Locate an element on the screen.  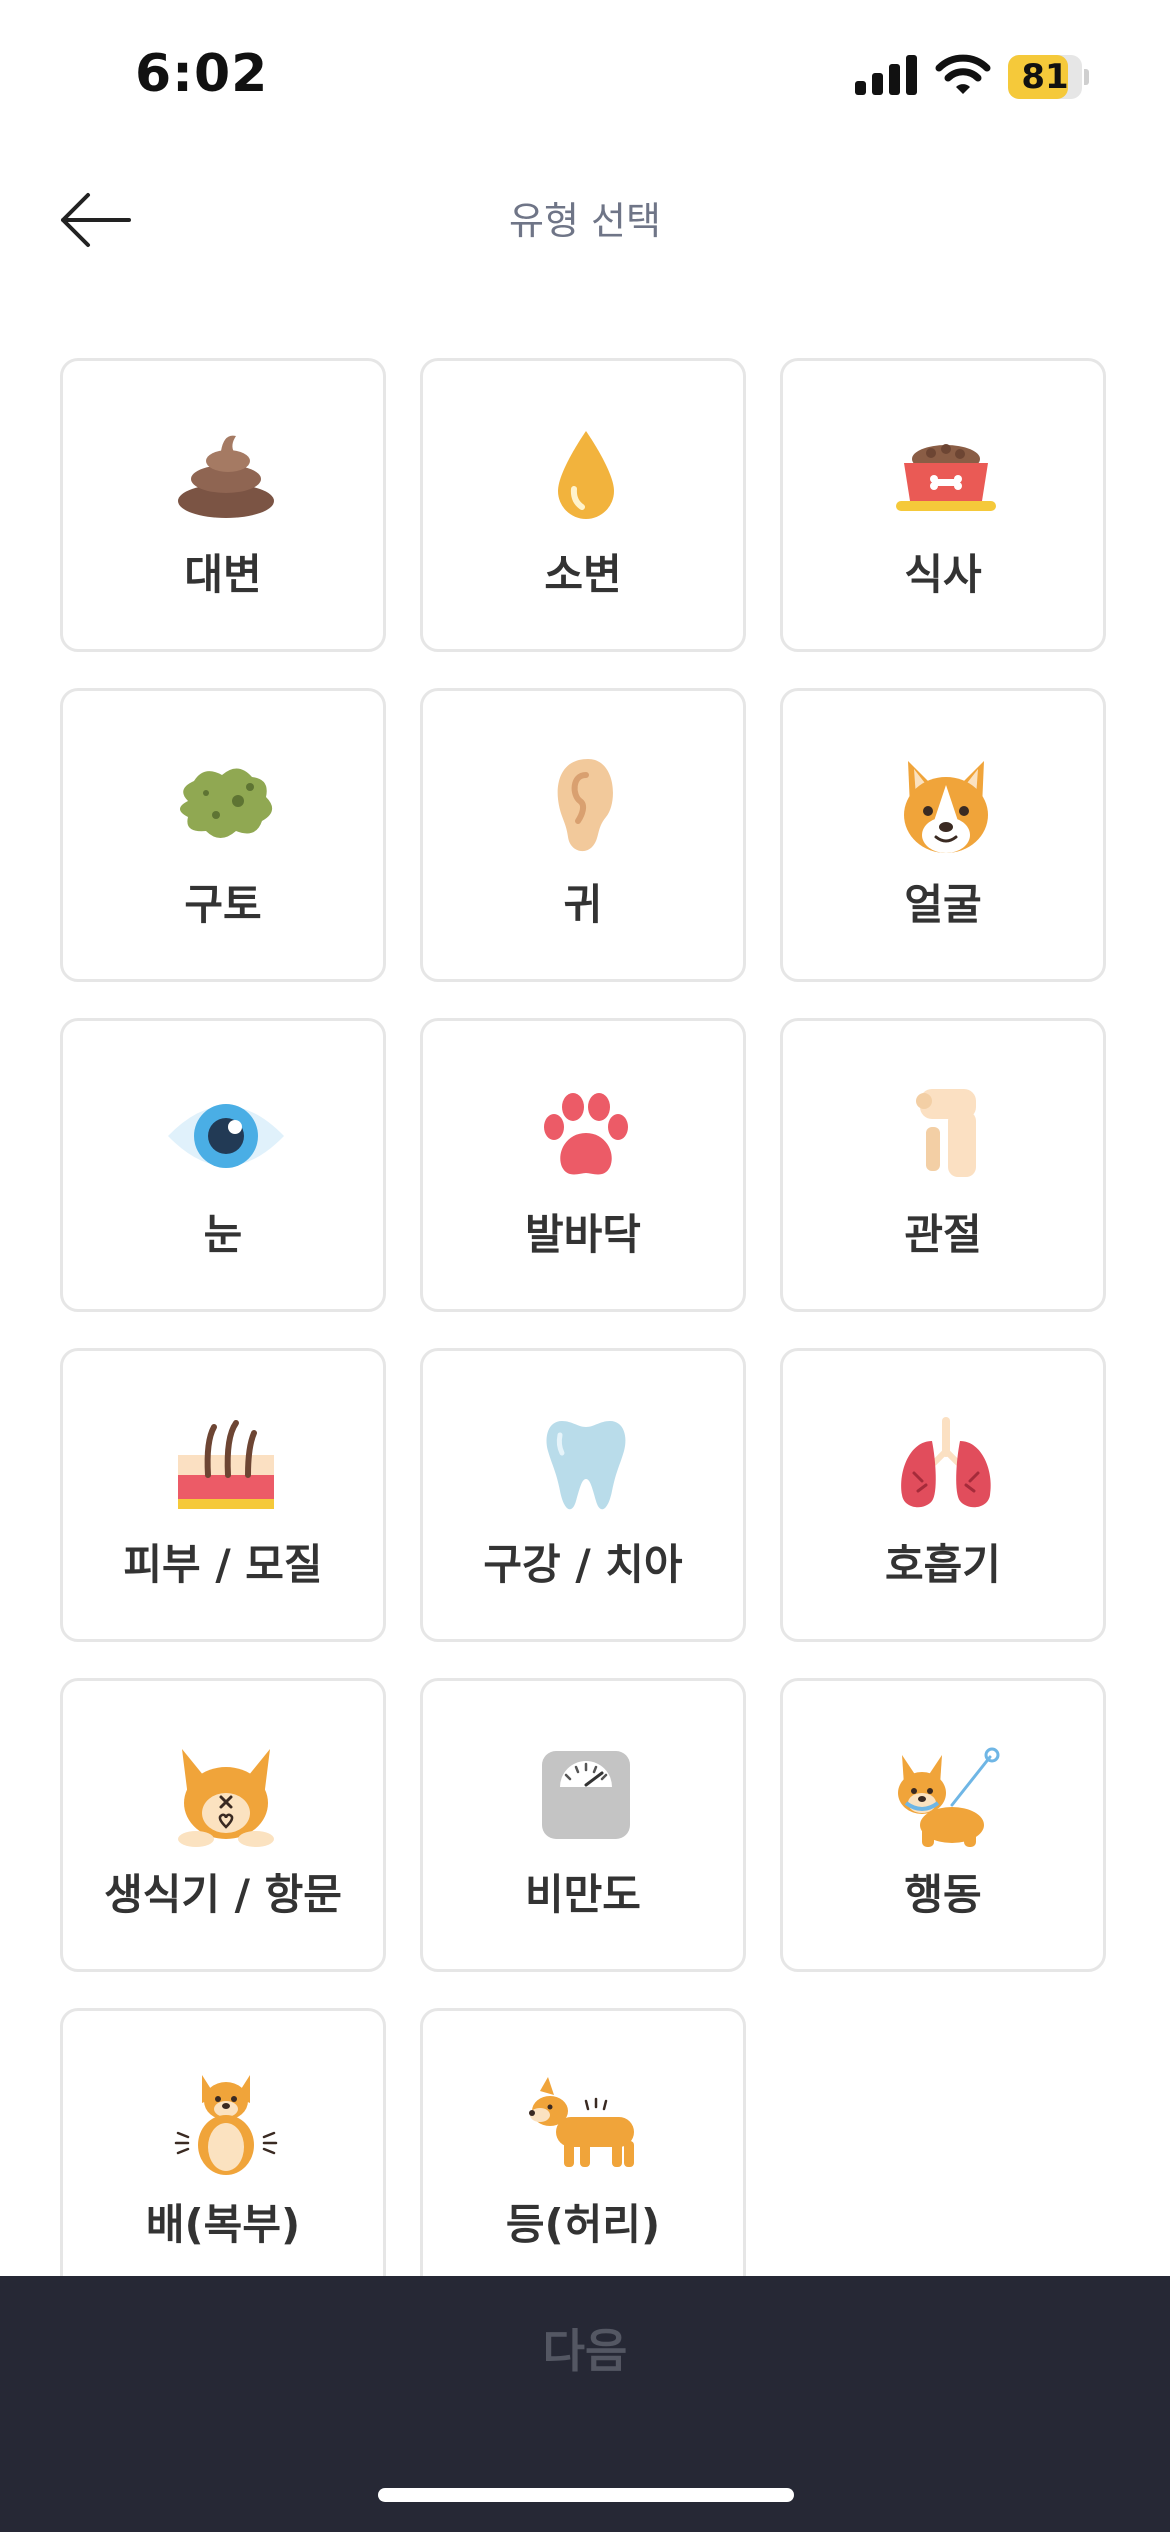
type-label: 배(복부) is located at coordinates (223, 2224).